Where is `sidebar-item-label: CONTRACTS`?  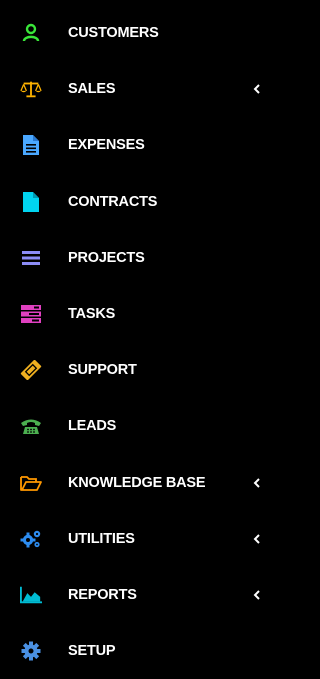 sidebar-item-label: CONTRACTS is located at coordinates (113, 201).